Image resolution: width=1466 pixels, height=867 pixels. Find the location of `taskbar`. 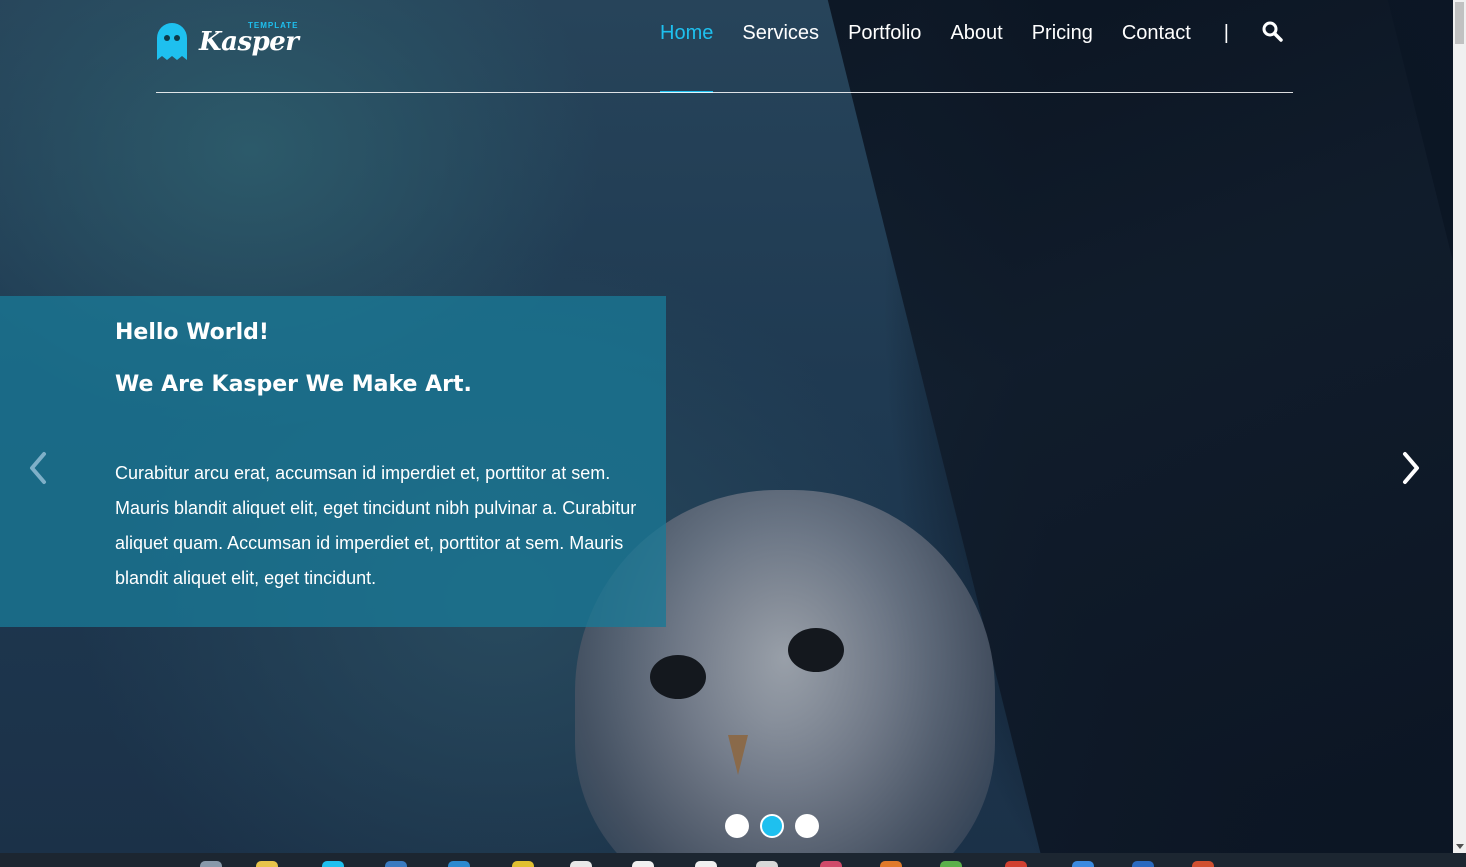

taskbar is located at coordinates (733, 860).